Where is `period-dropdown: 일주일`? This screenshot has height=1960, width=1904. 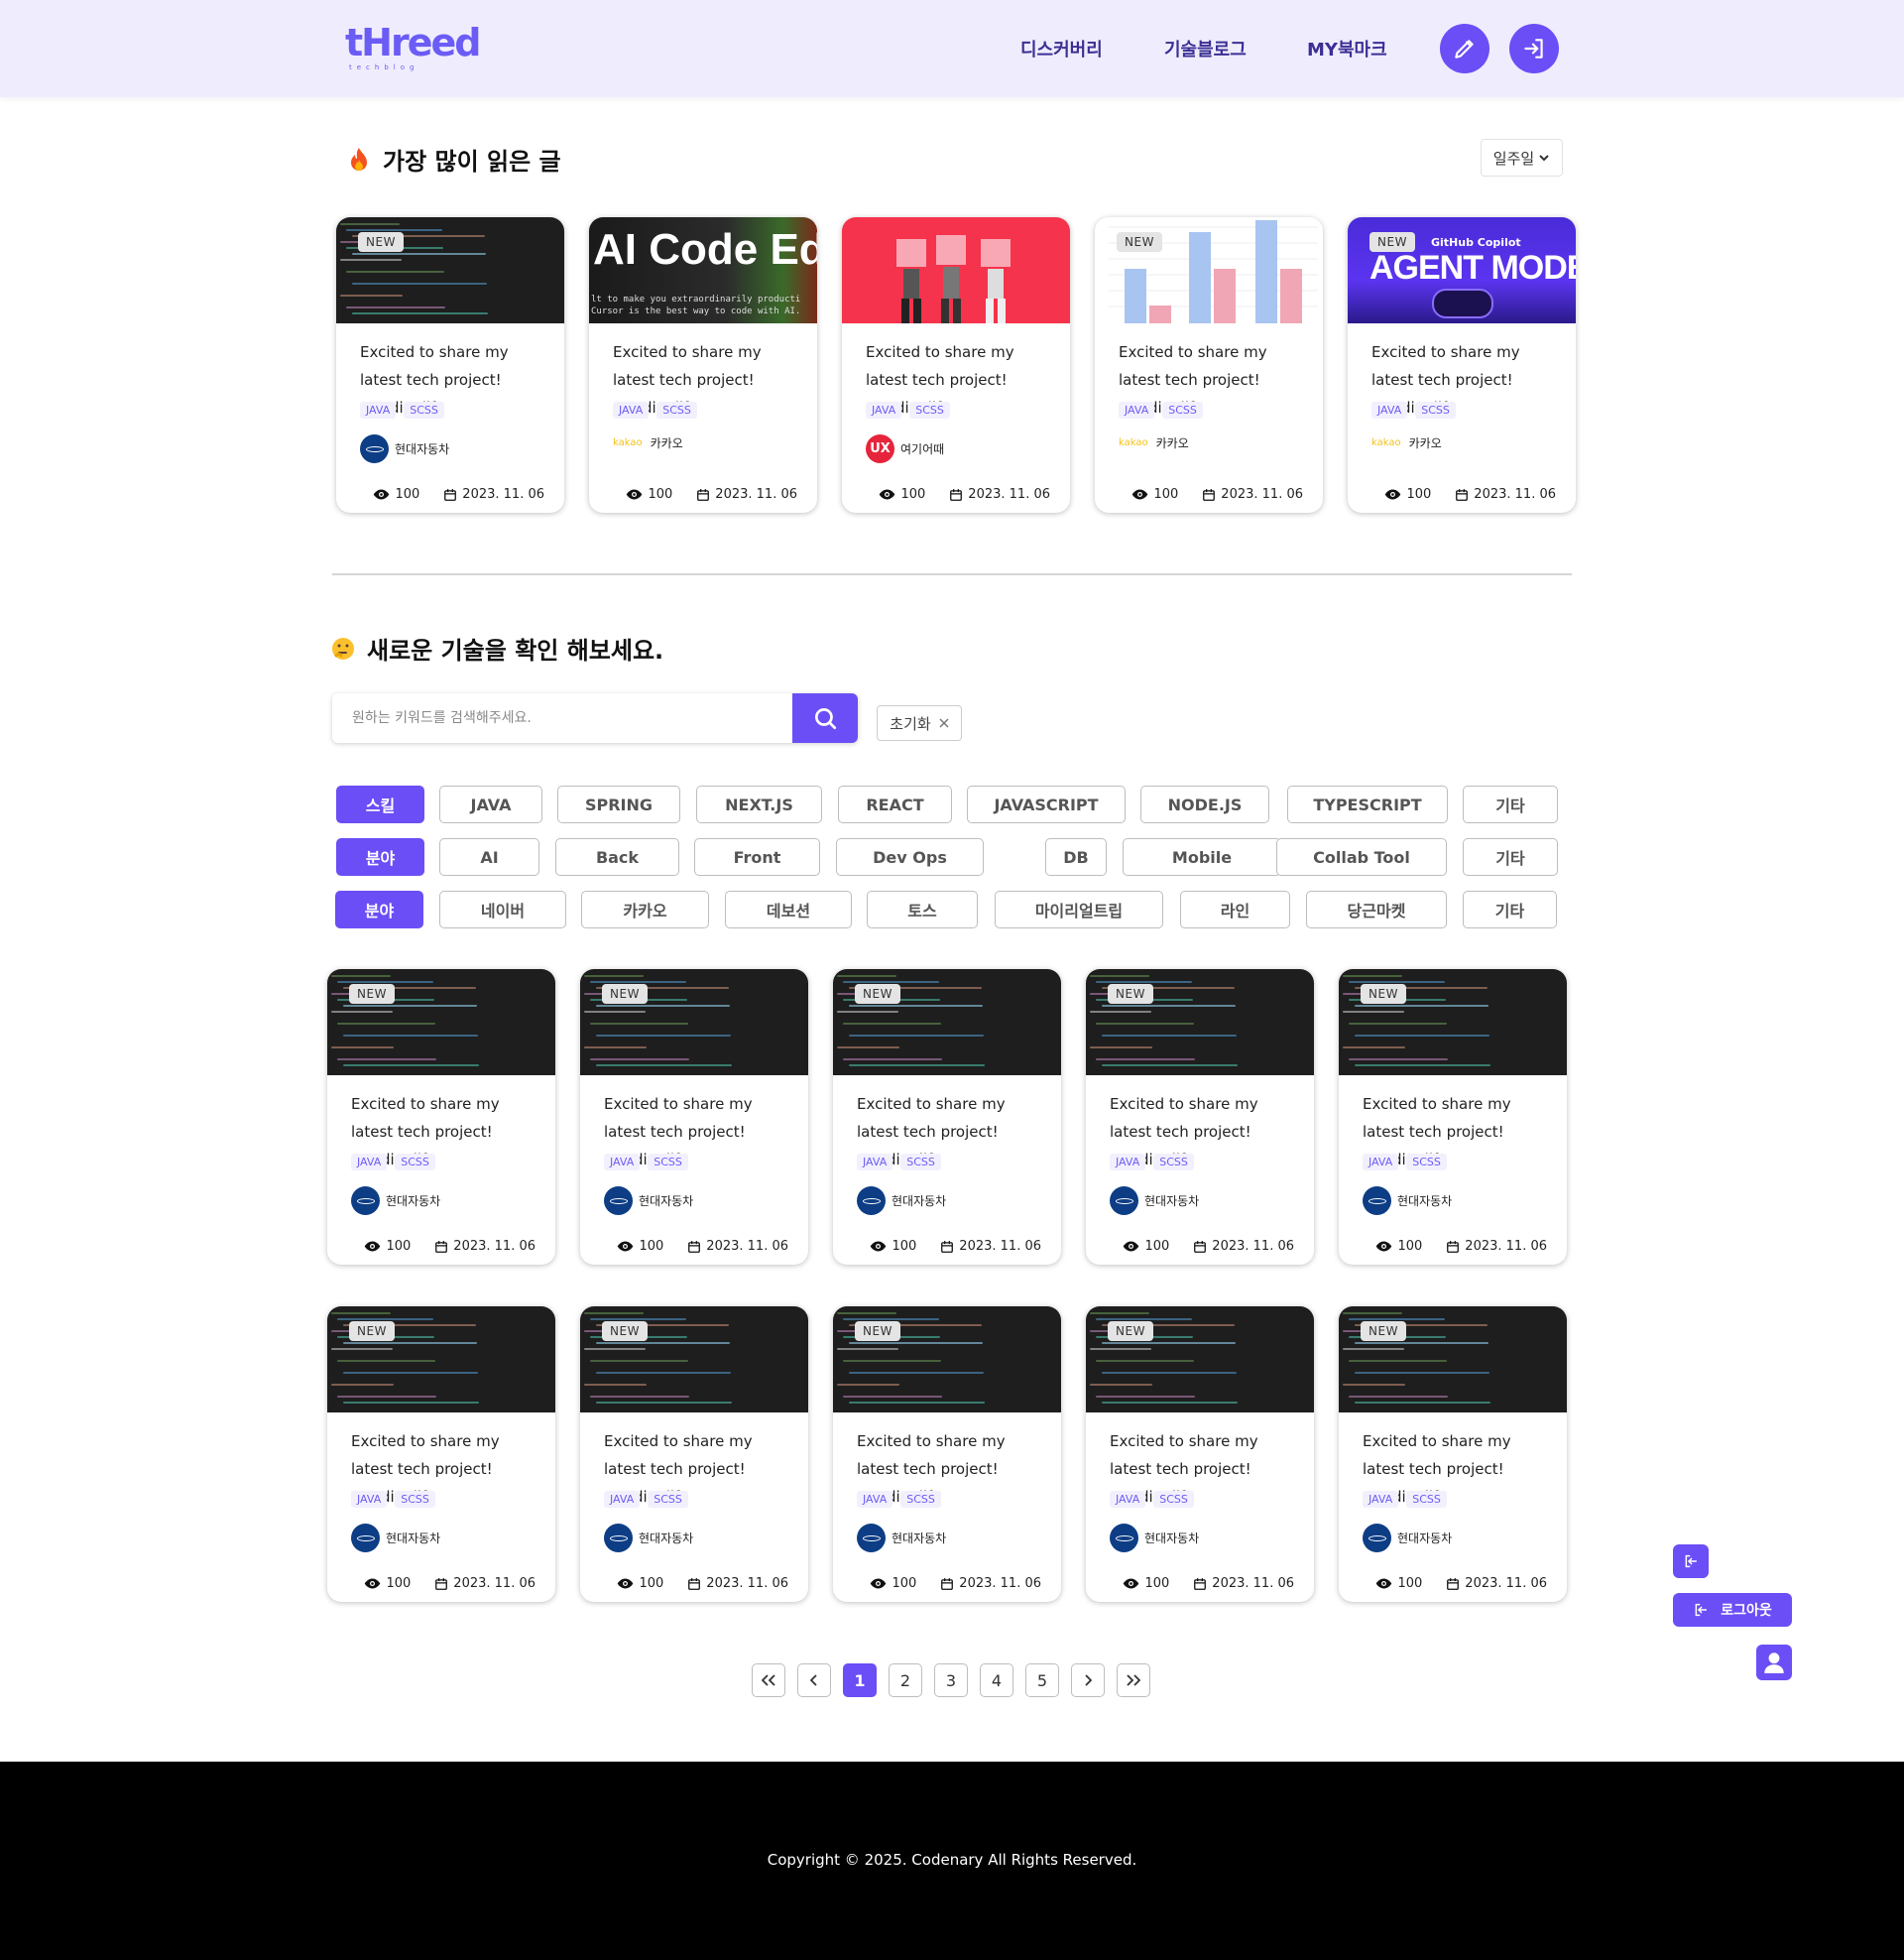 period-dropdown: 일주일 is located at coordinates (1522, 158).